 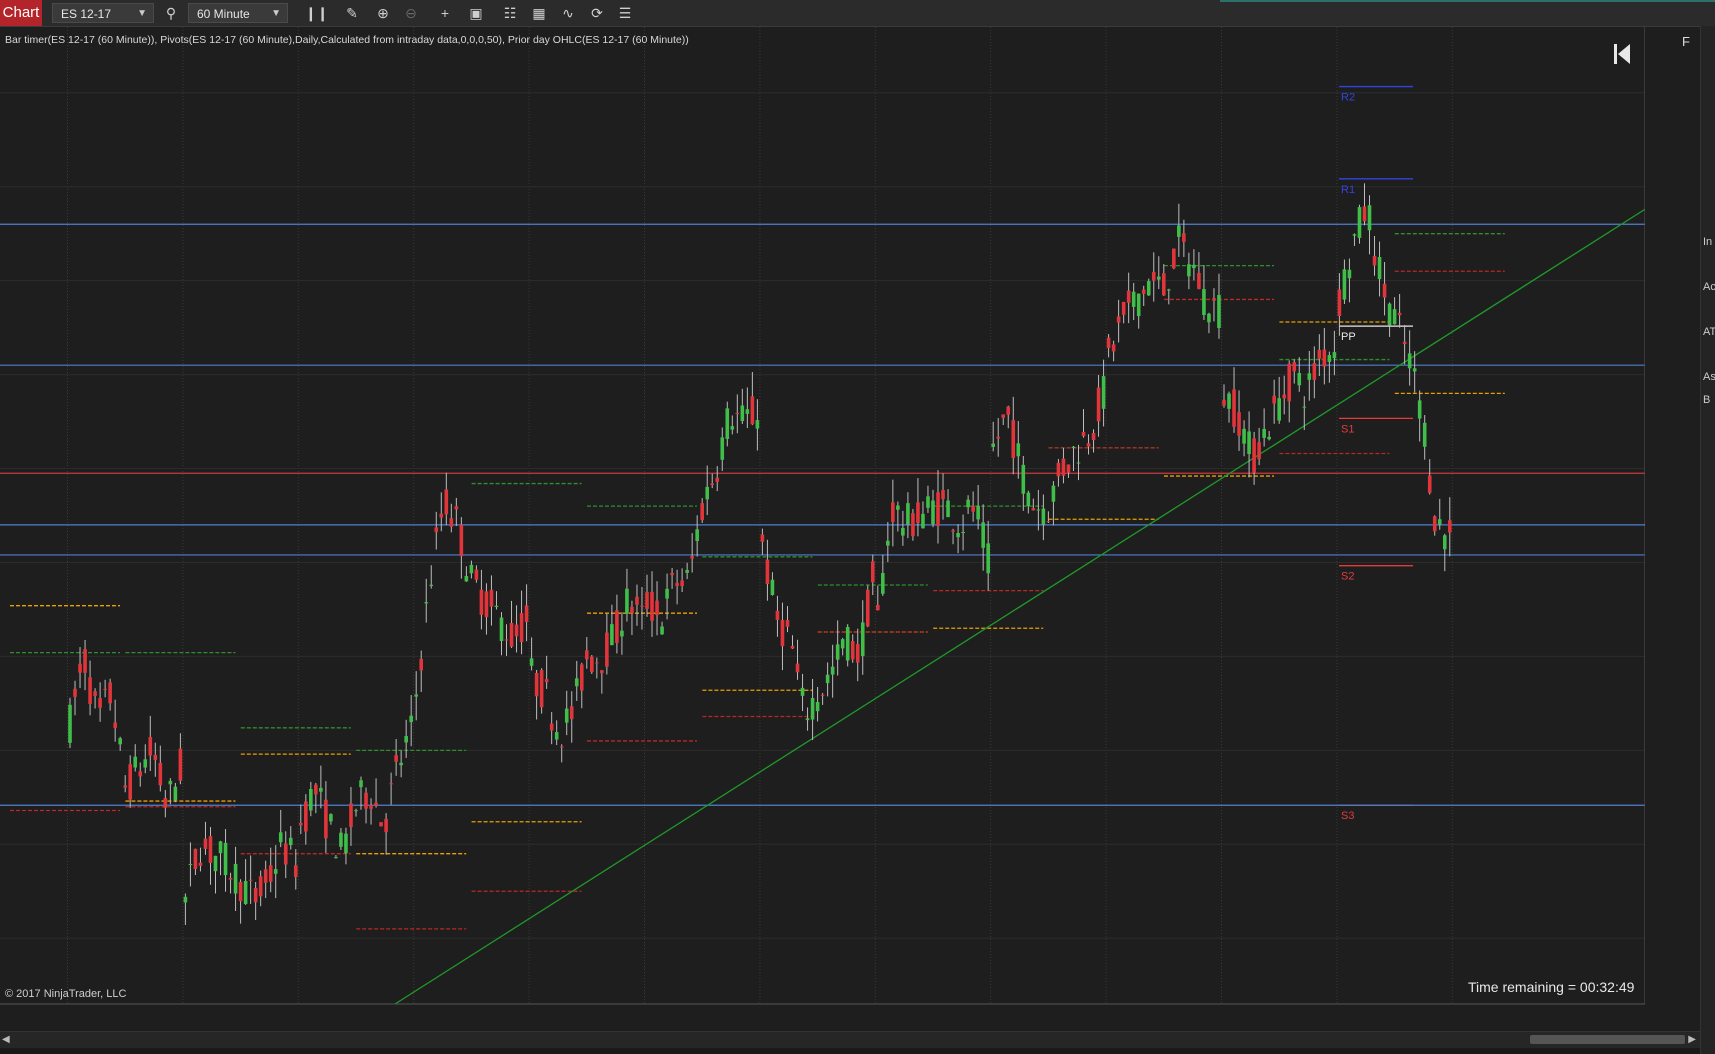 I want to click on jump-to-end-icon, so click(x=1622, y=54).